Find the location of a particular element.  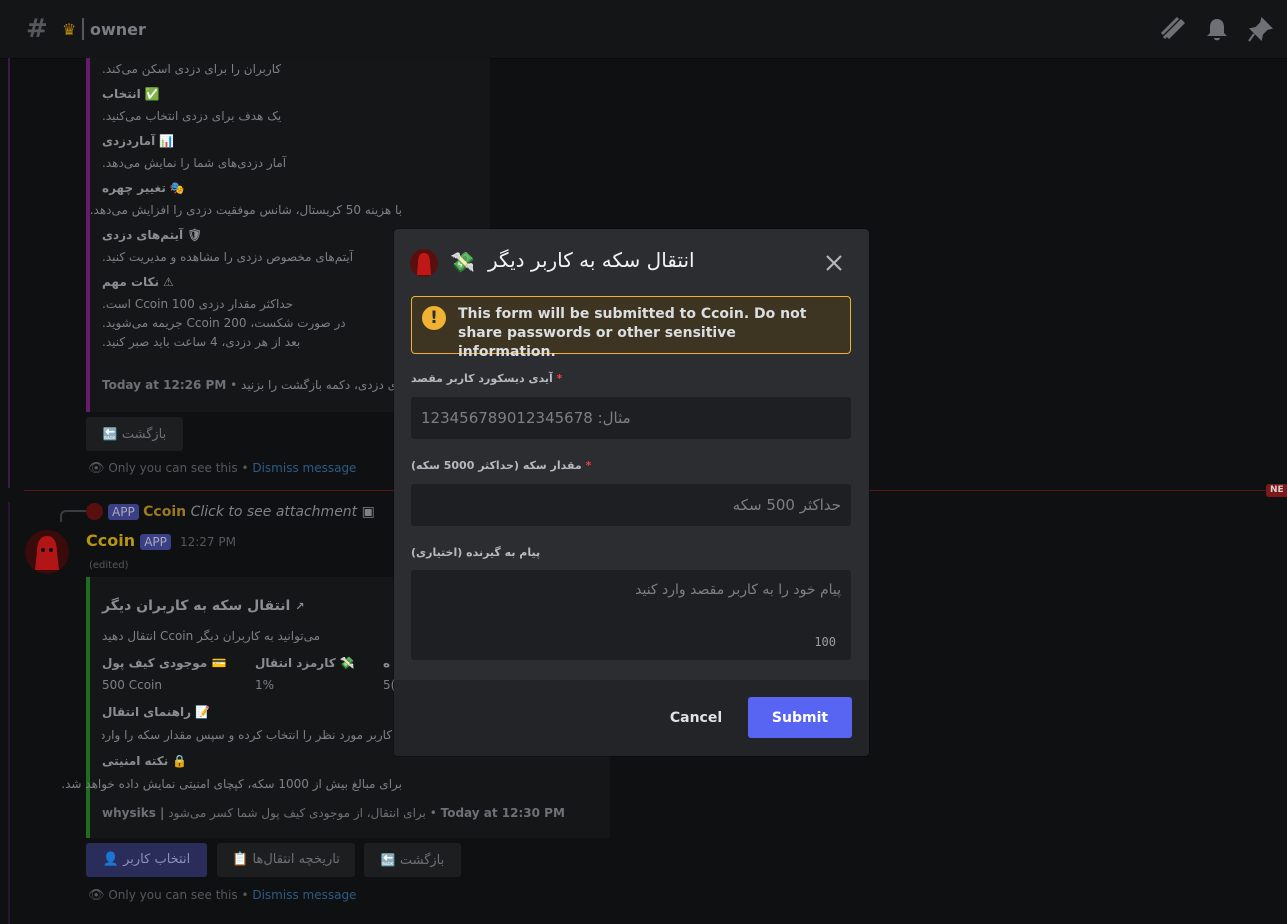

clipboard-icon: 📋 is located at coordinates (240, 859).